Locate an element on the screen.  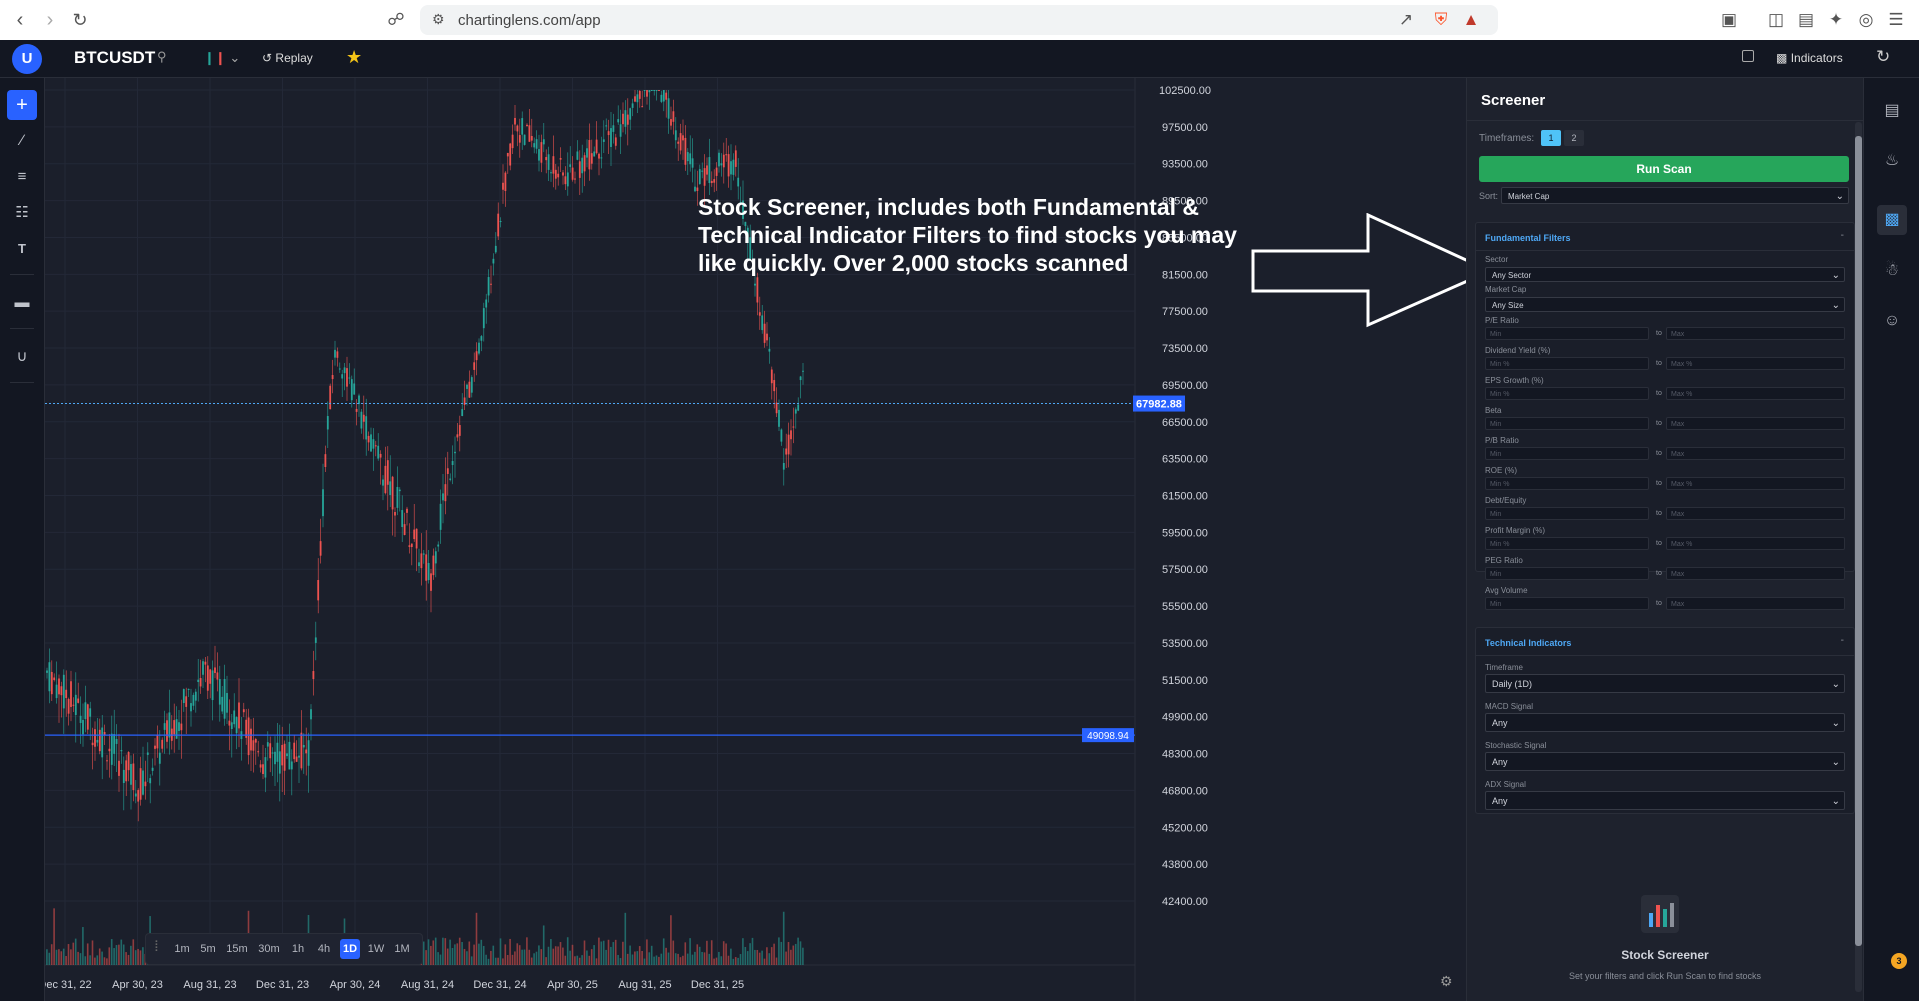
market-cap-select: Any Size ⌄ is located at coordinates (1665, 304).